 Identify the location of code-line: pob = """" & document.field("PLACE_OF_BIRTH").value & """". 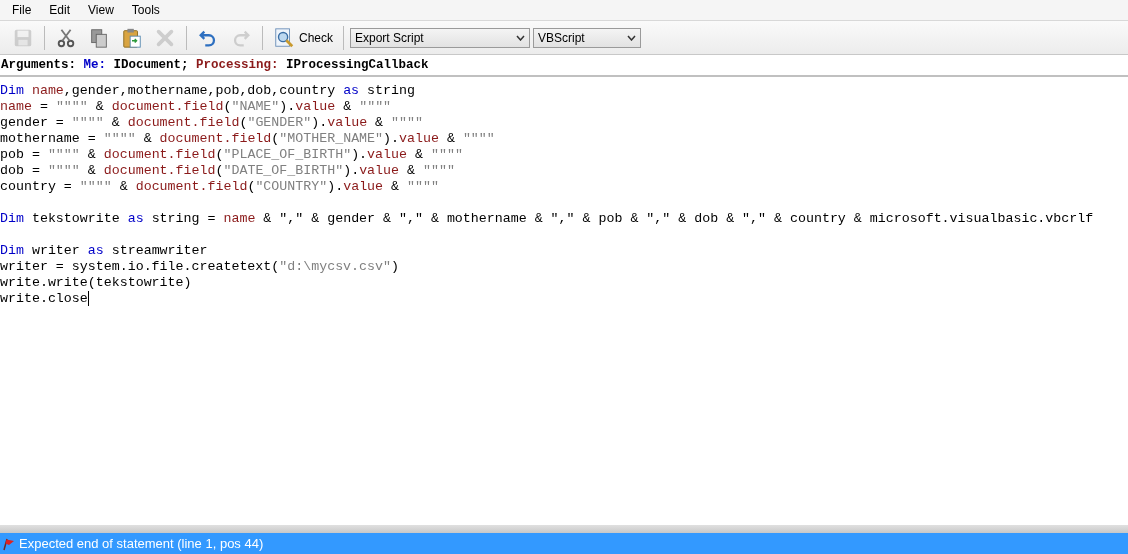
(231, 155).